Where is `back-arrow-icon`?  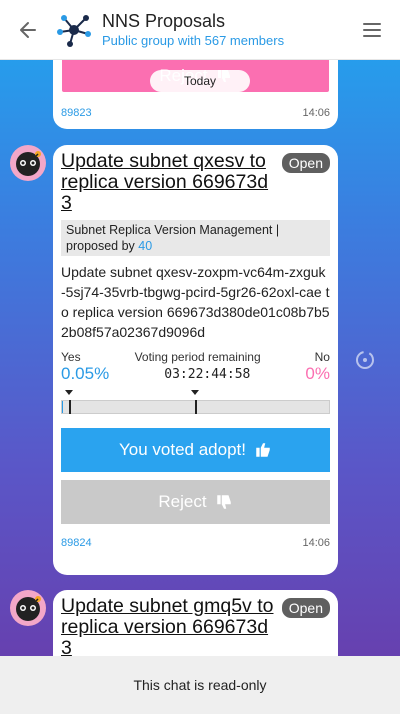 back-arrow-icon is located at coordinates (28, 29).